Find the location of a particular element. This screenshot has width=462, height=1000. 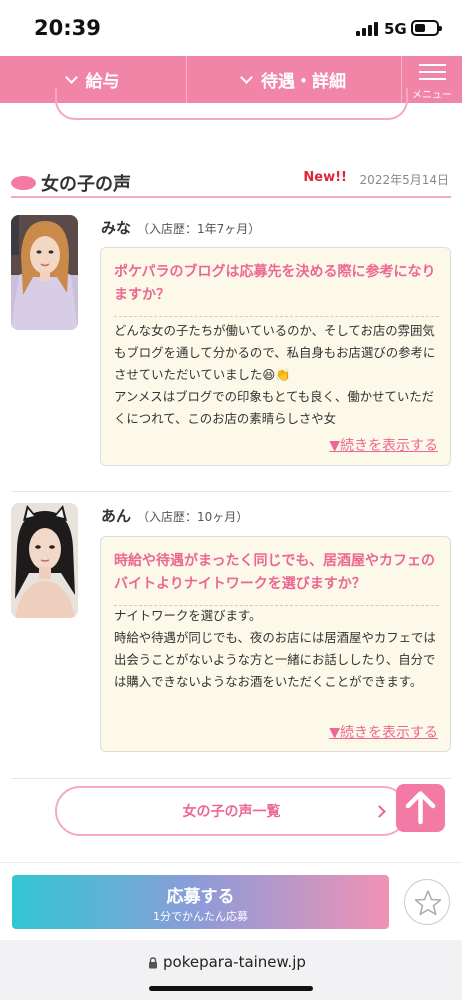

star-icon is located at coordinates (428, 903).